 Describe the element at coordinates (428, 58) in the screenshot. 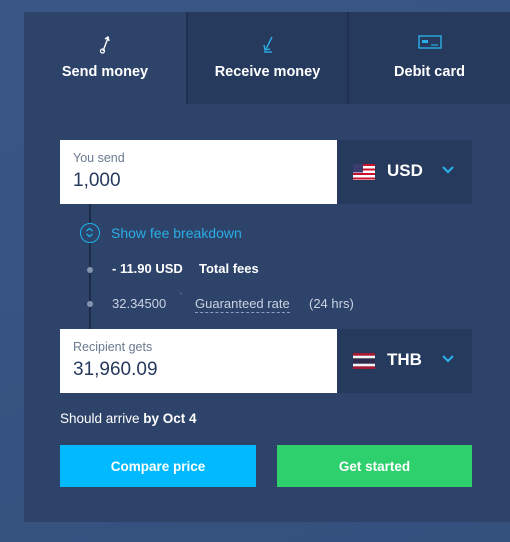

I see `tab-debit-card: Debit card` at that location.